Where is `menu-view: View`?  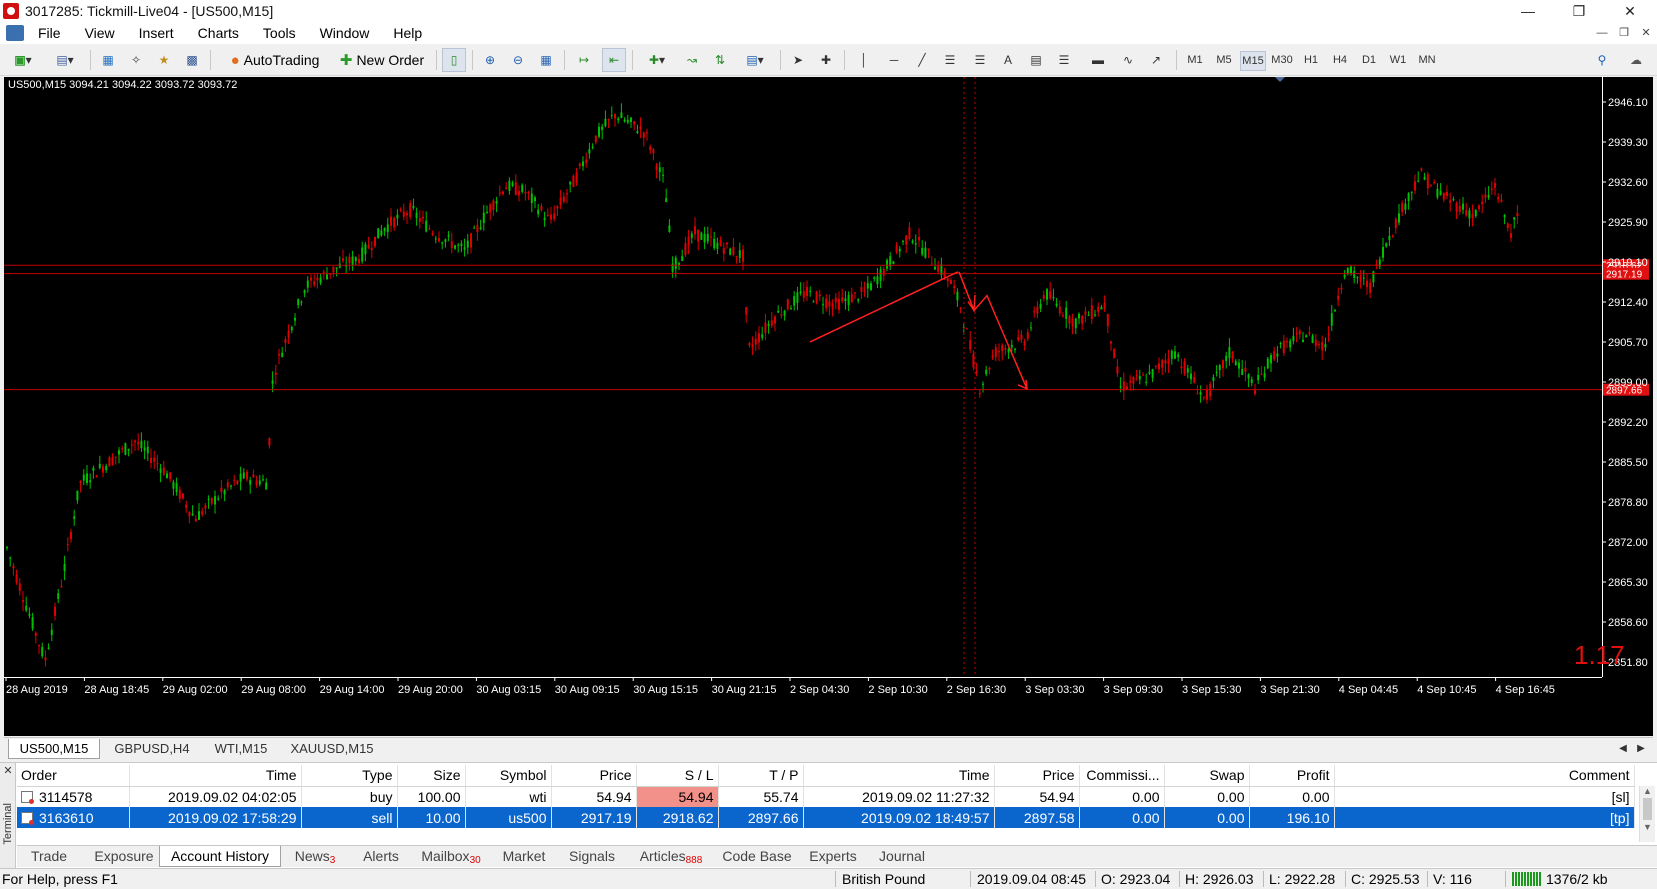 menu-view: View is located at coordinates (102, 33).